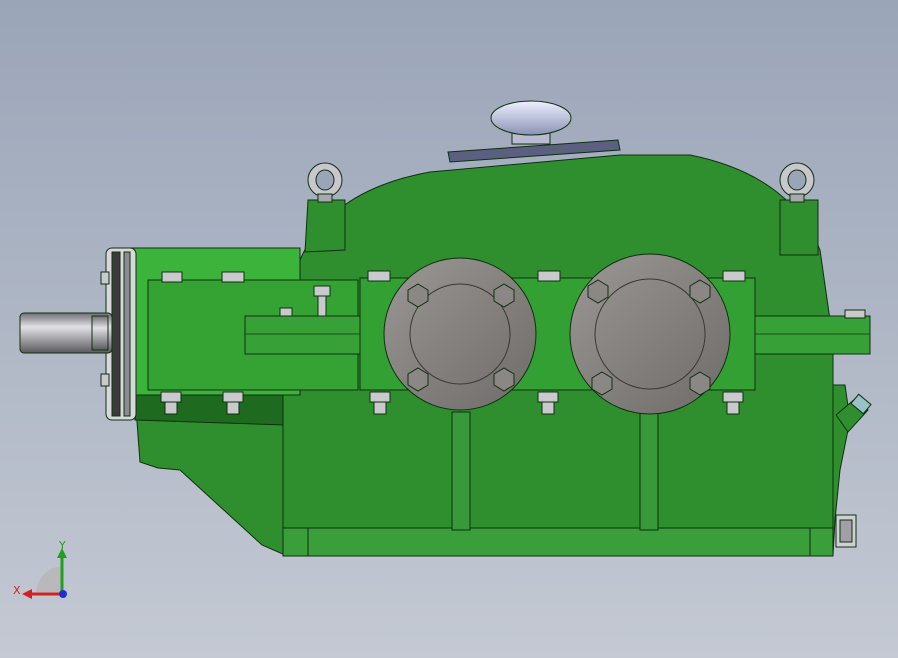 This screenshot has width=898, height=658. Describe the element at coordinates (846, 531) in the screenshot. I see `drain-plug` at that location.